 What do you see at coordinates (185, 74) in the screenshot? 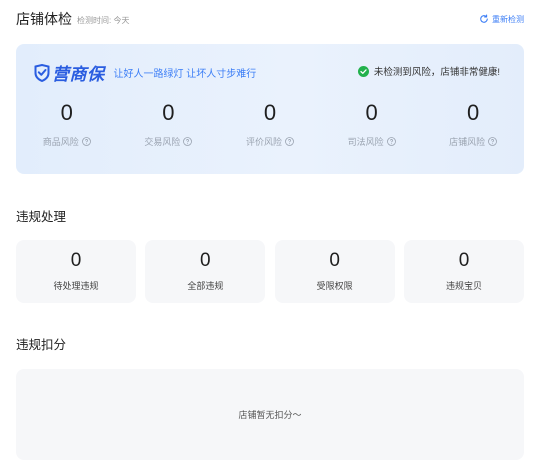
I see `brand-slogan: 让好人一路绿灯 让坏人寸步难行` at bounding box center [185, 74].